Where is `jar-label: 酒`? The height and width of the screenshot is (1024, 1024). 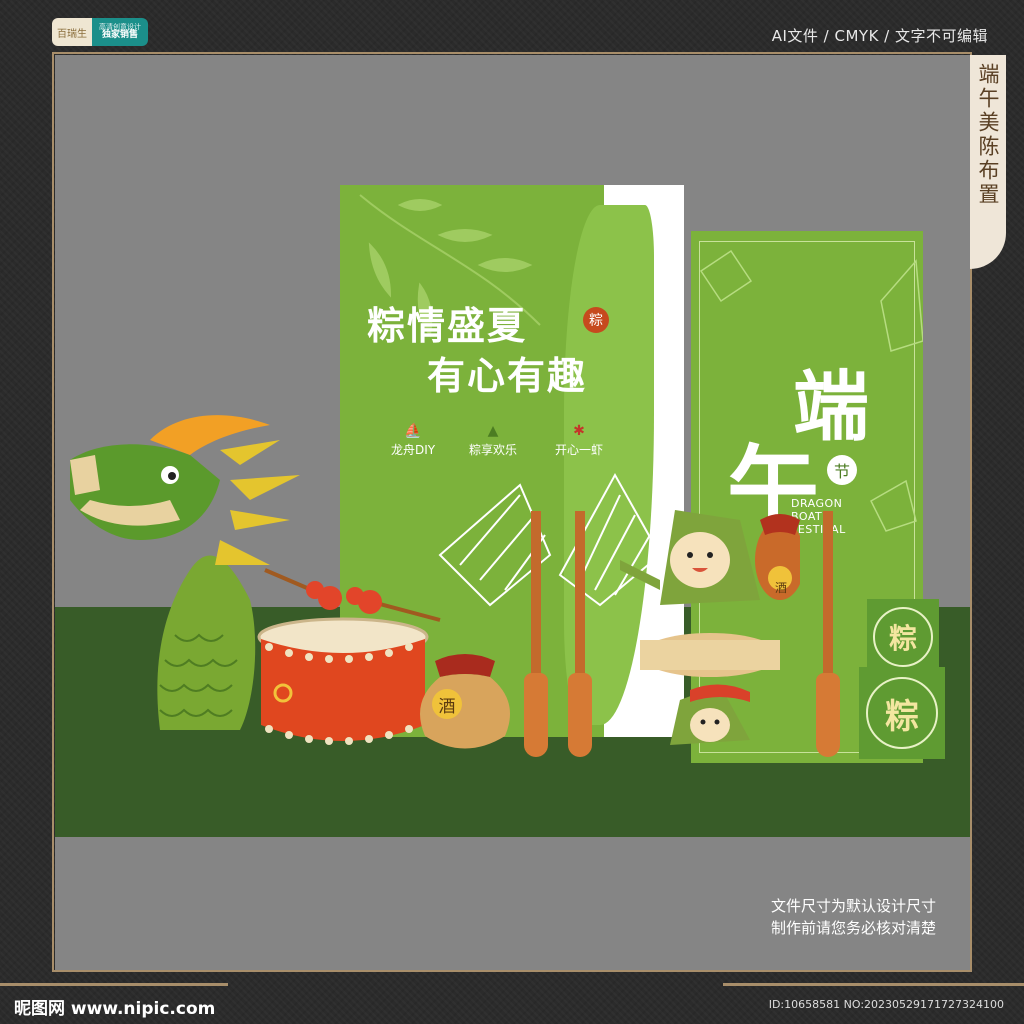
jar-label: 酒 is located at coordinates (447, 704).